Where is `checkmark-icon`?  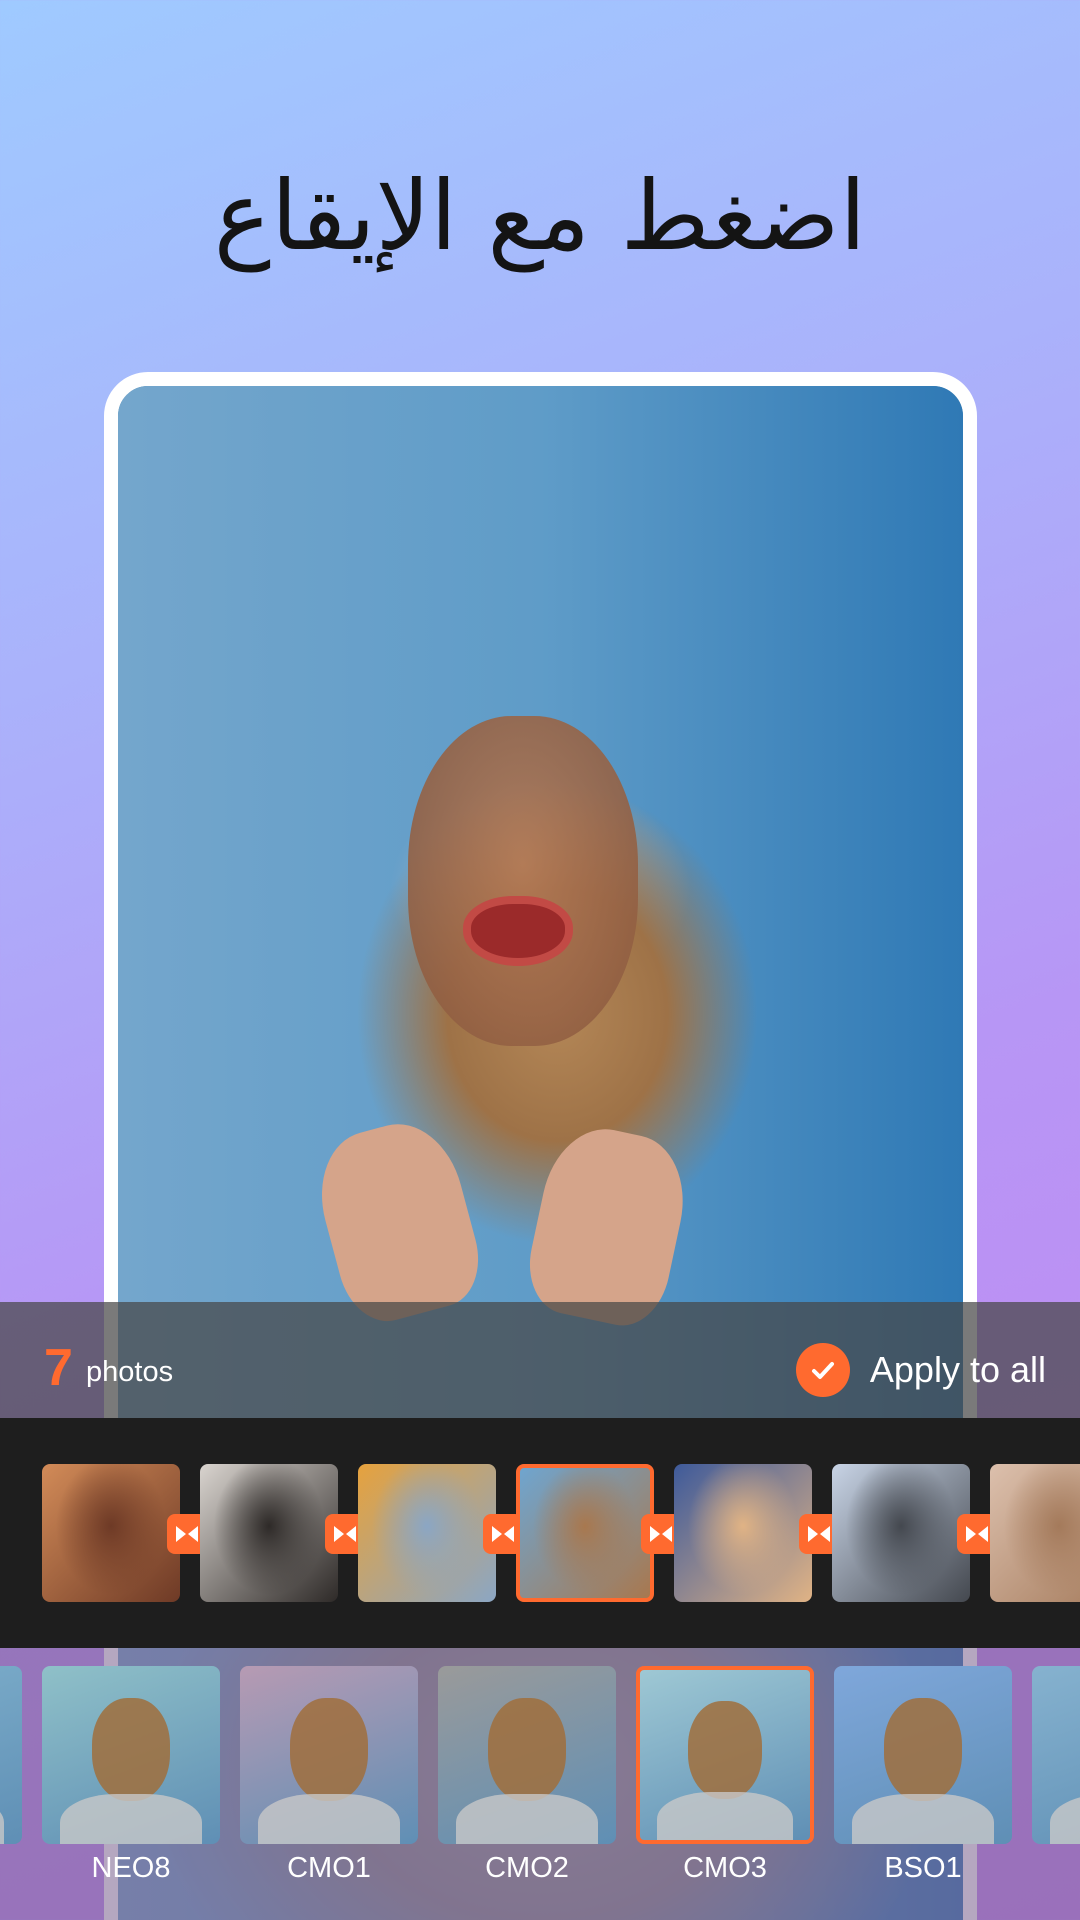
checkmark-icon is located at coordinates (822, 1370).